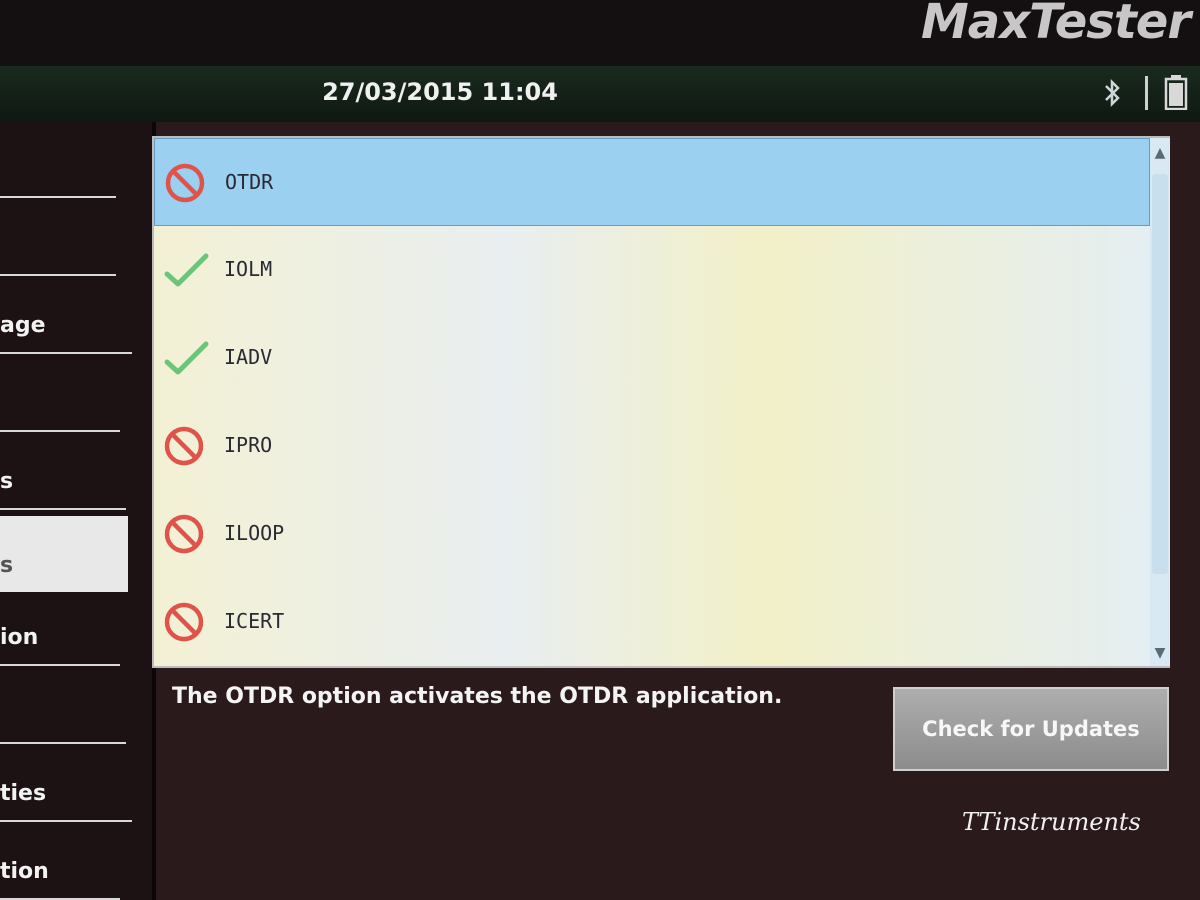 The width and height of the screenshot is (1200, 900). Describe the element at coordinates (248, 445) in the screenshot. I see `option-label: IPRO` at that location.